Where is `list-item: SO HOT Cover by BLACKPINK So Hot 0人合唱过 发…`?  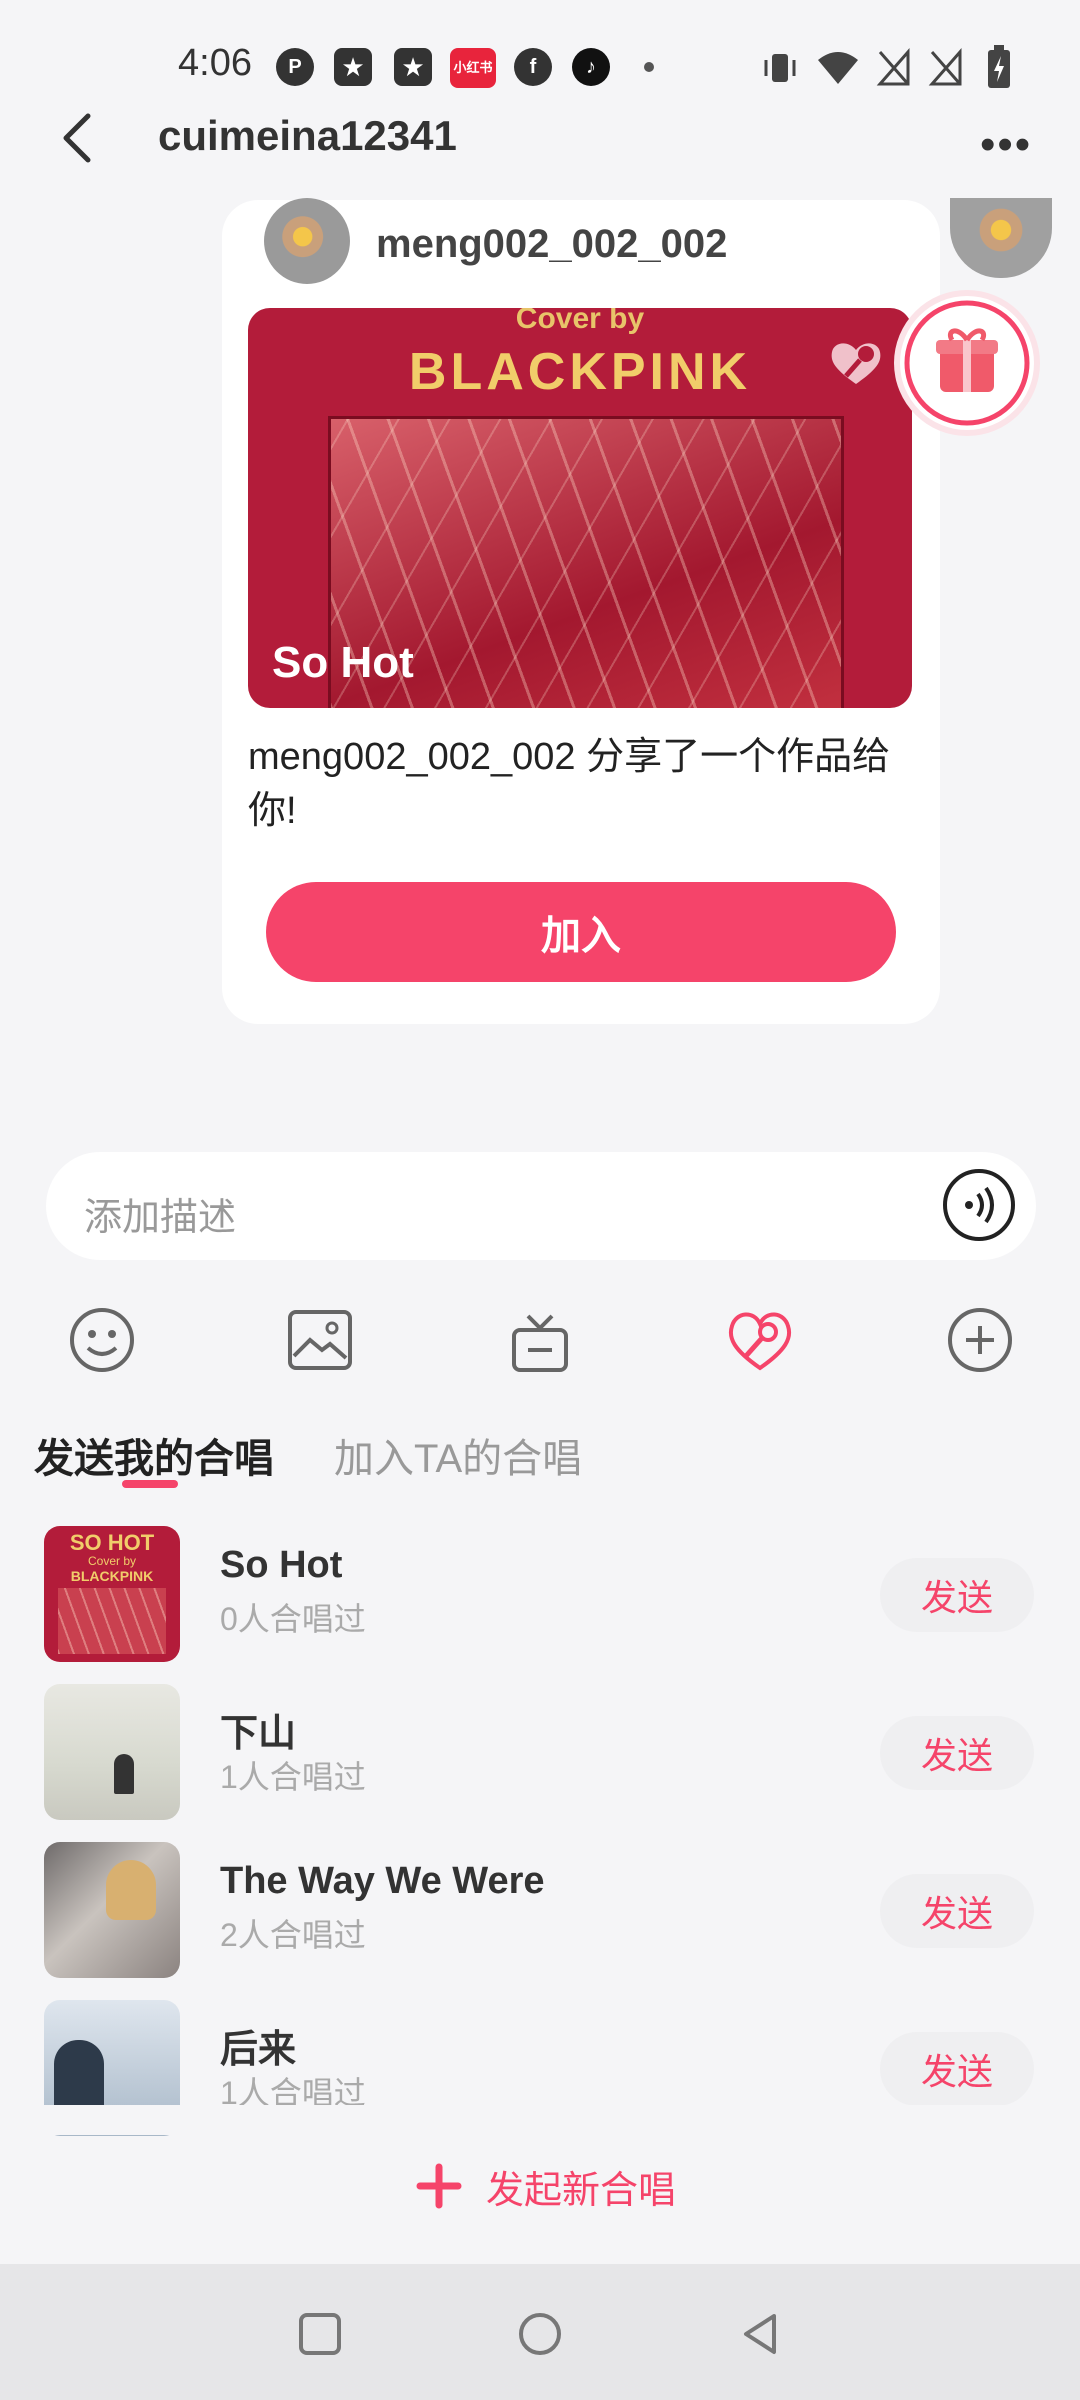
list-item: SO HOT Cover by BLACKPINK So Hot 0人合唱过 发… is located at coordinates (540, 1598).